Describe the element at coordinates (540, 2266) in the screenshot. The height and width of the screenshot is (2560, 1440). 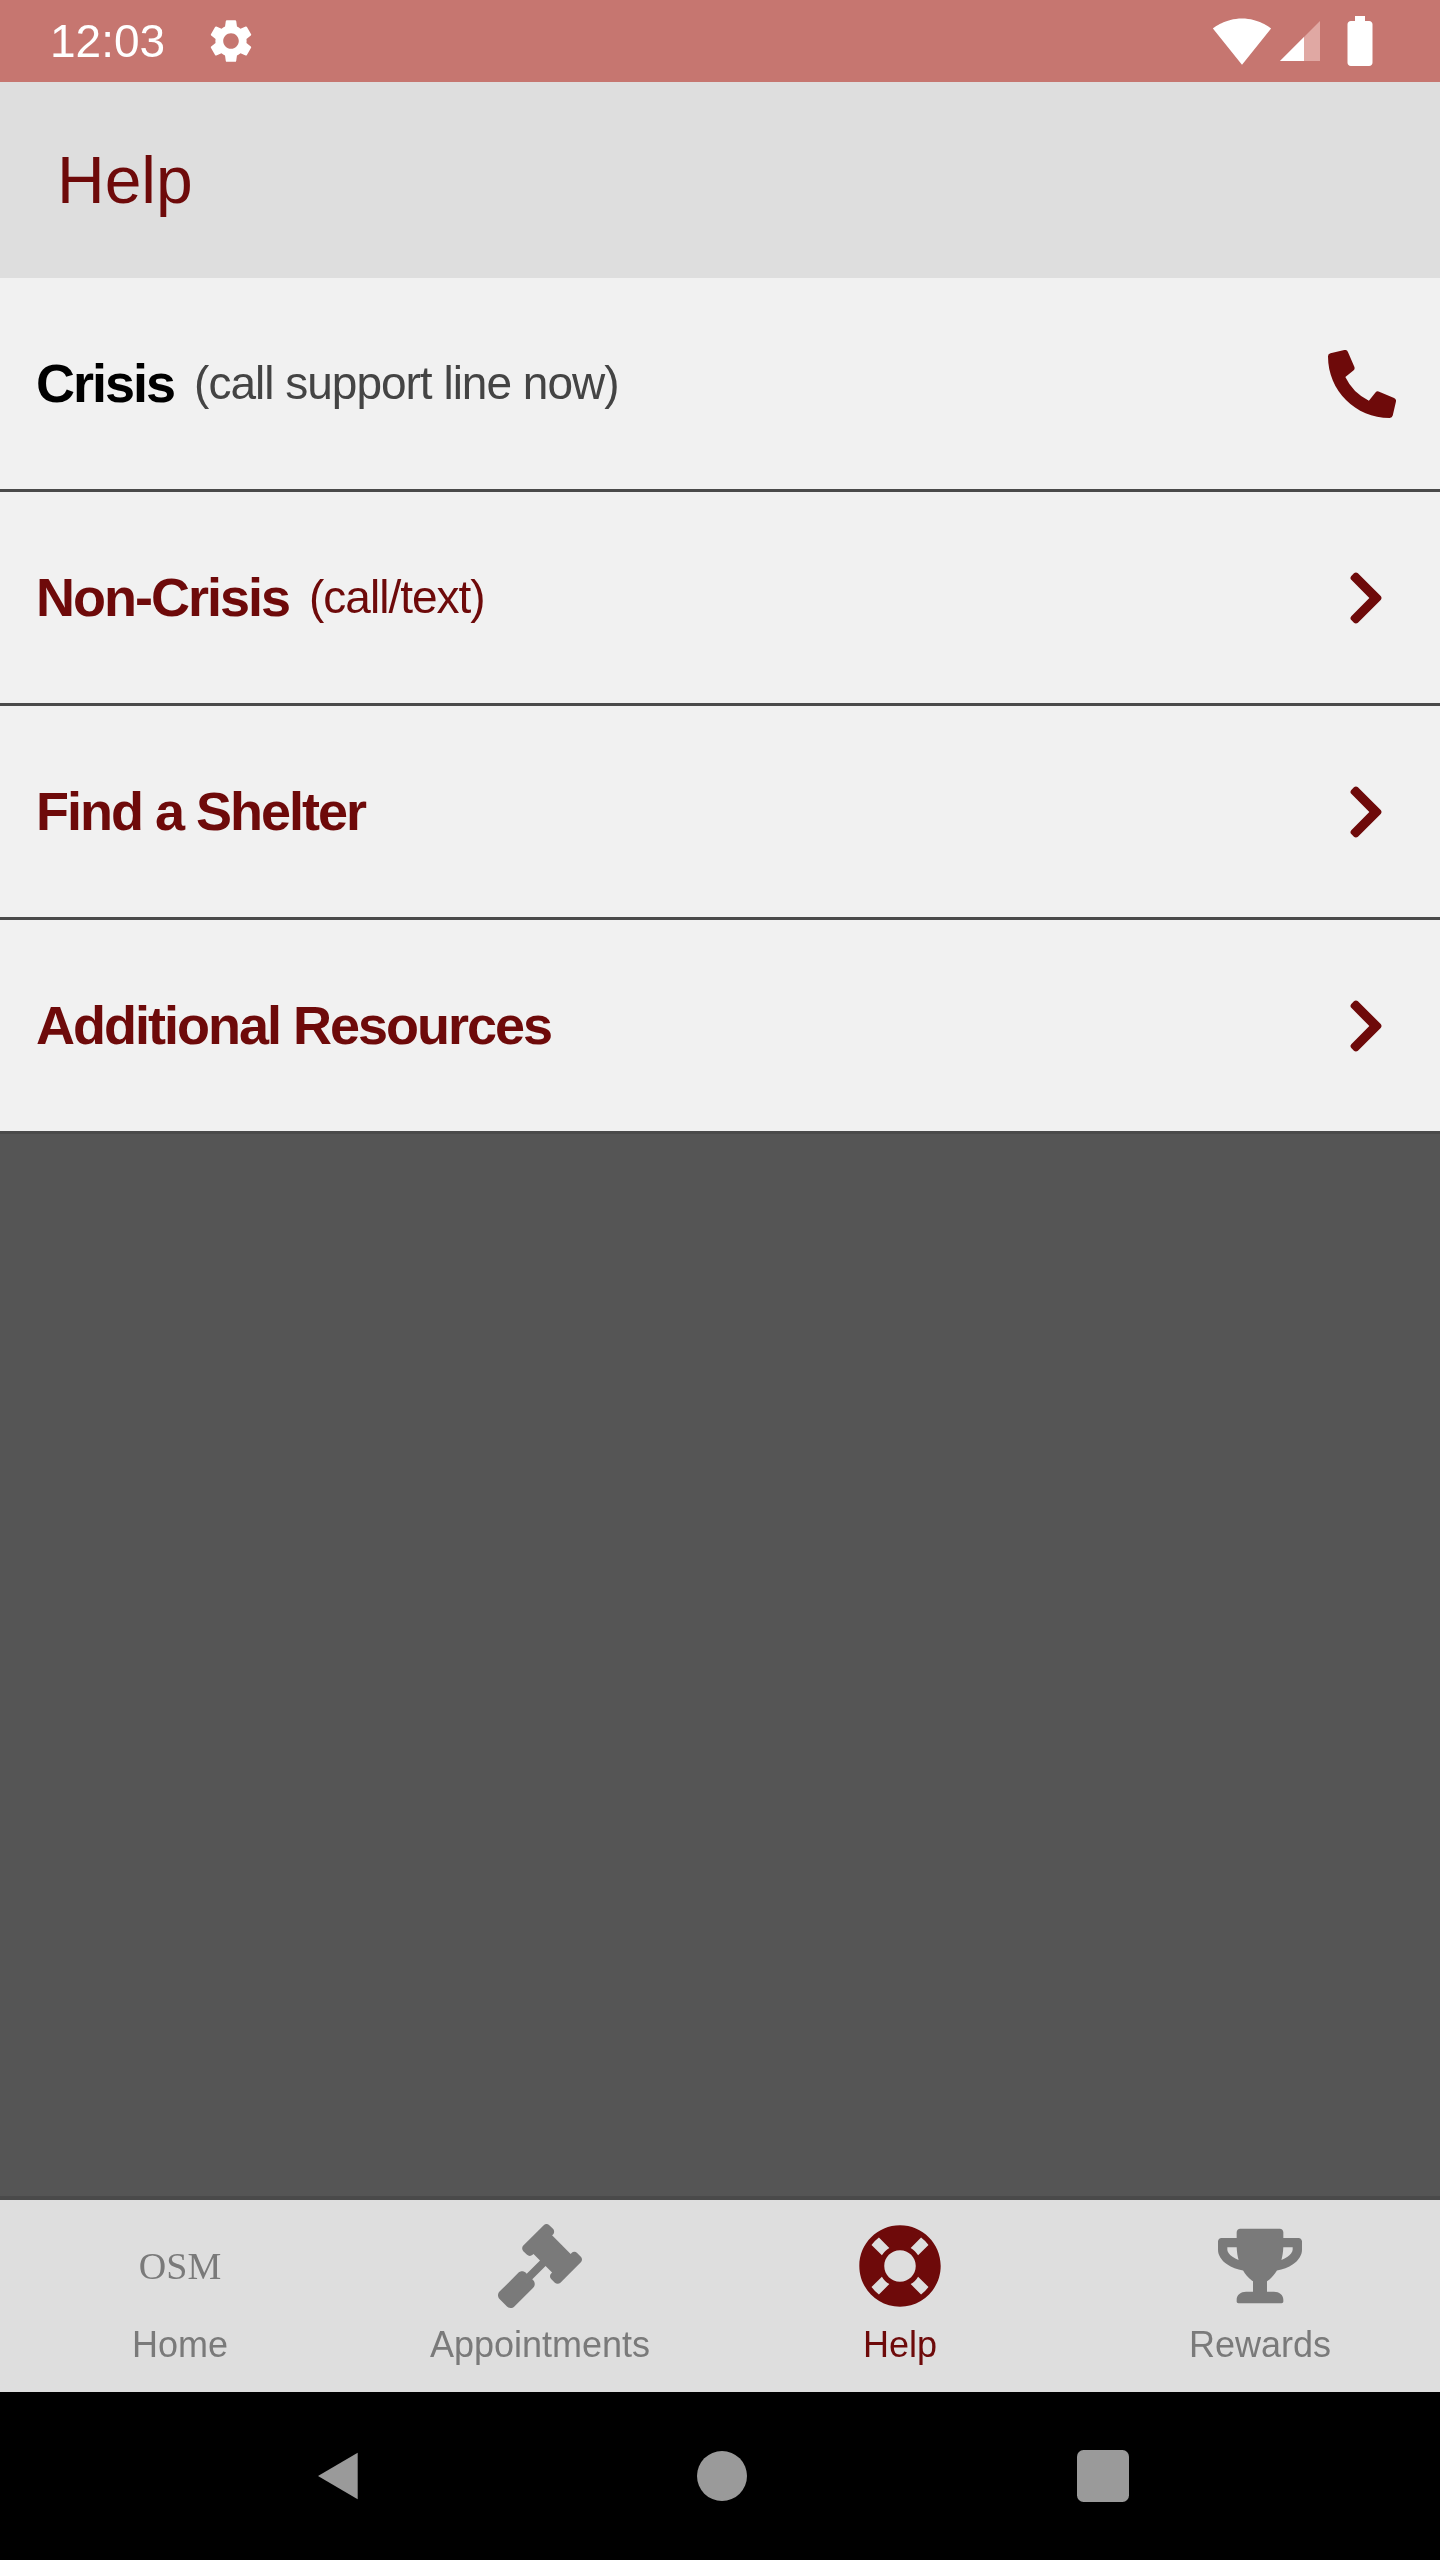
I see `gavel-icon` at that location.